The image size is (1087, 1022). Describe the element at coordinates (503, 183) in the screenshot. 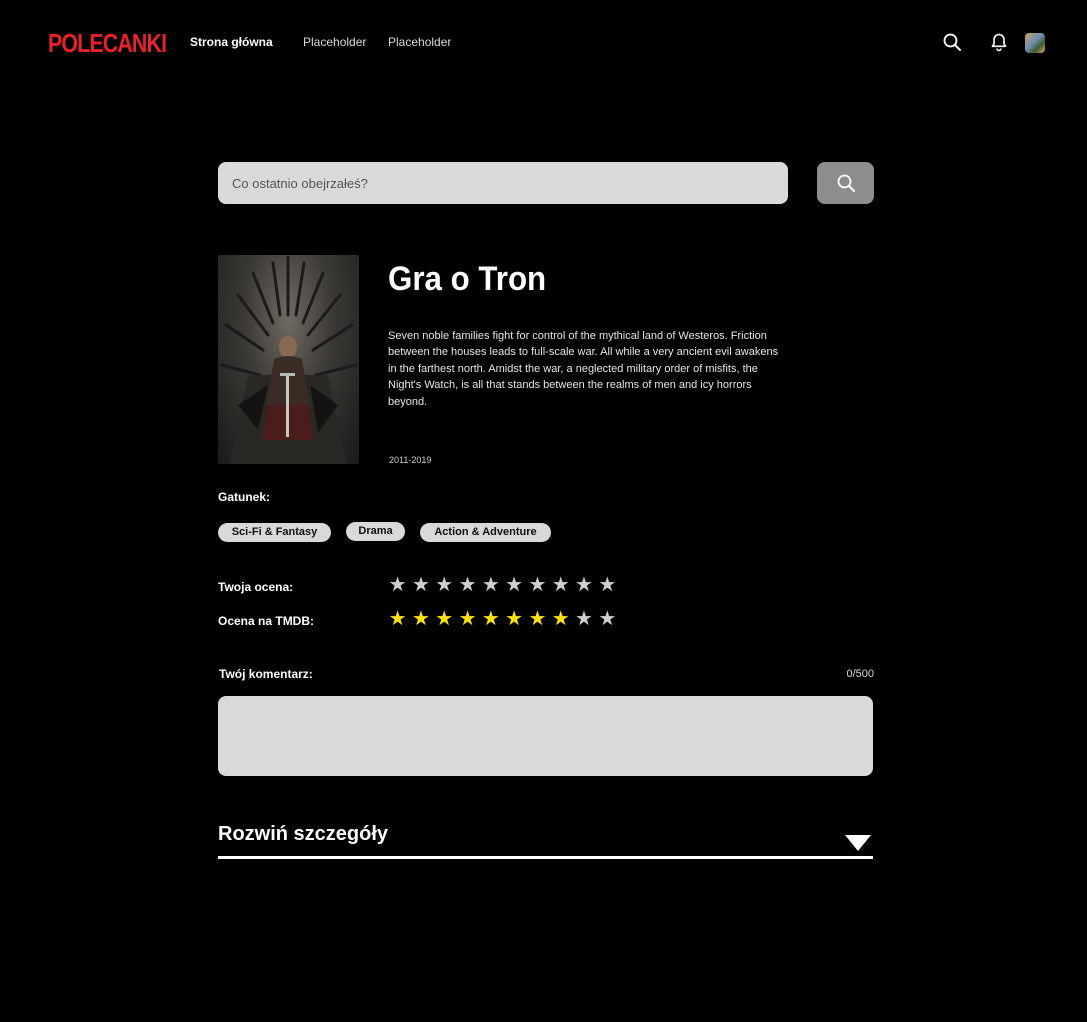

I see `search-input` at that location.